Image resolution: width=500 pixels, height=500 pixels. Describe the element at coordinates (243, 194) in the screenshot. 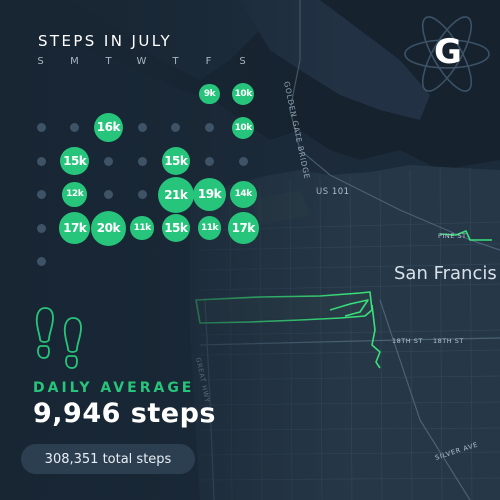

I see `calendar-day-23: 14k` at that location.